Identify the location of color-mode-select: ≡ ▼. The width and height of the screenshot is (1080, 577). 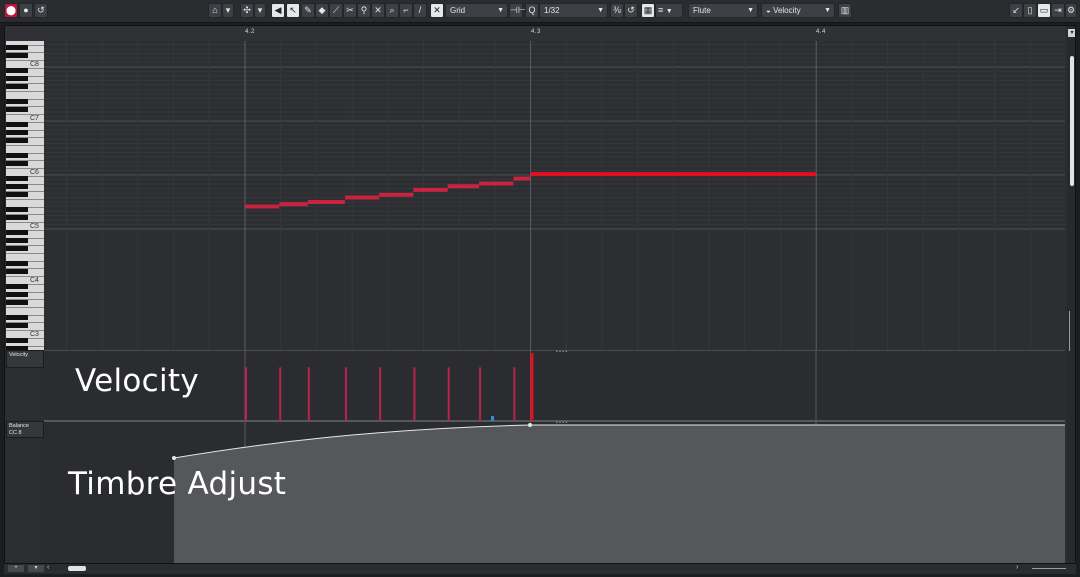
(669, 10).